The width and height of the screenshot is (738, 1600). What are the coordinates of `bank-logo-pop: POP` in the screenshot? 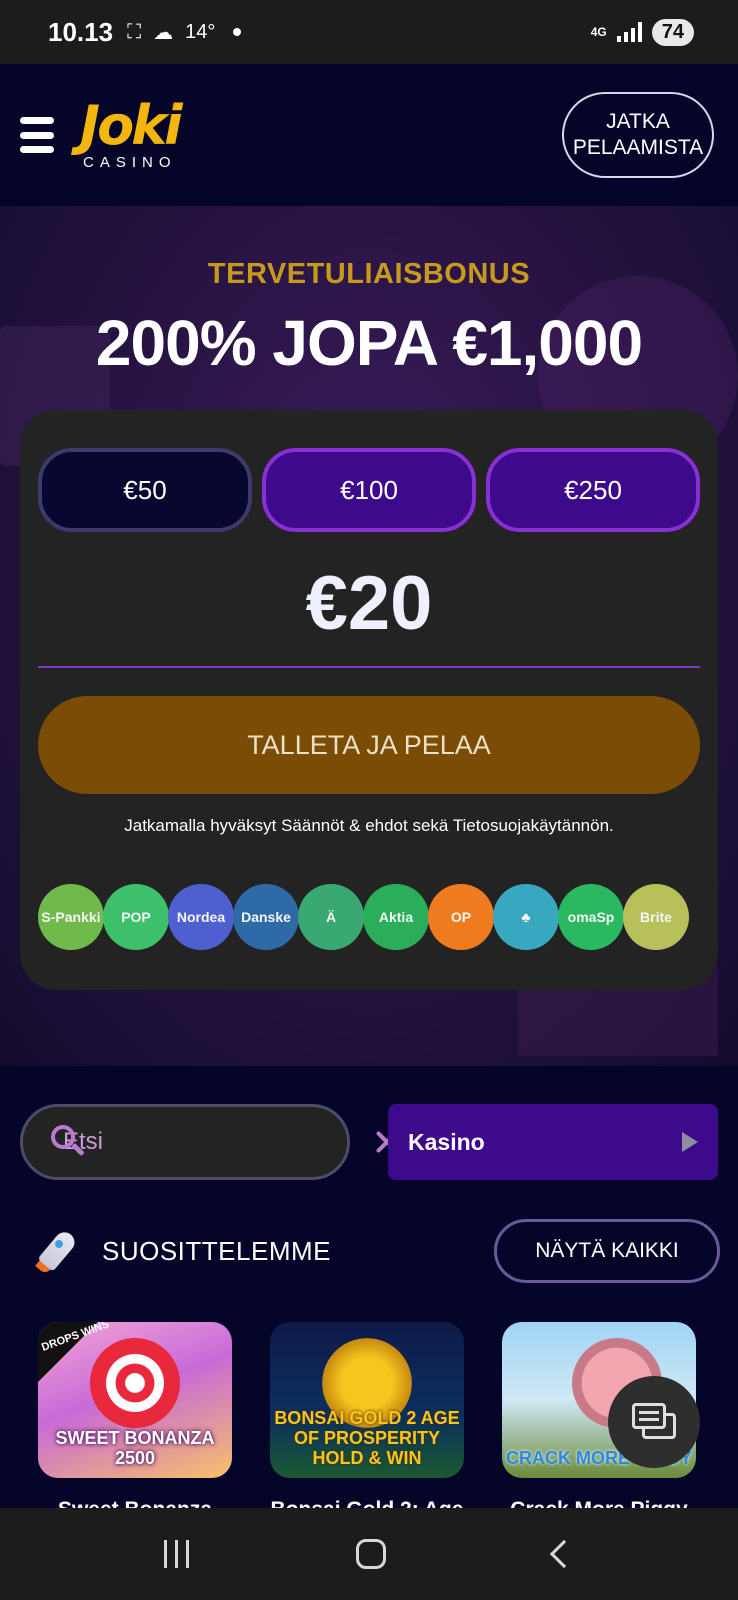 It's located at (136, 917).